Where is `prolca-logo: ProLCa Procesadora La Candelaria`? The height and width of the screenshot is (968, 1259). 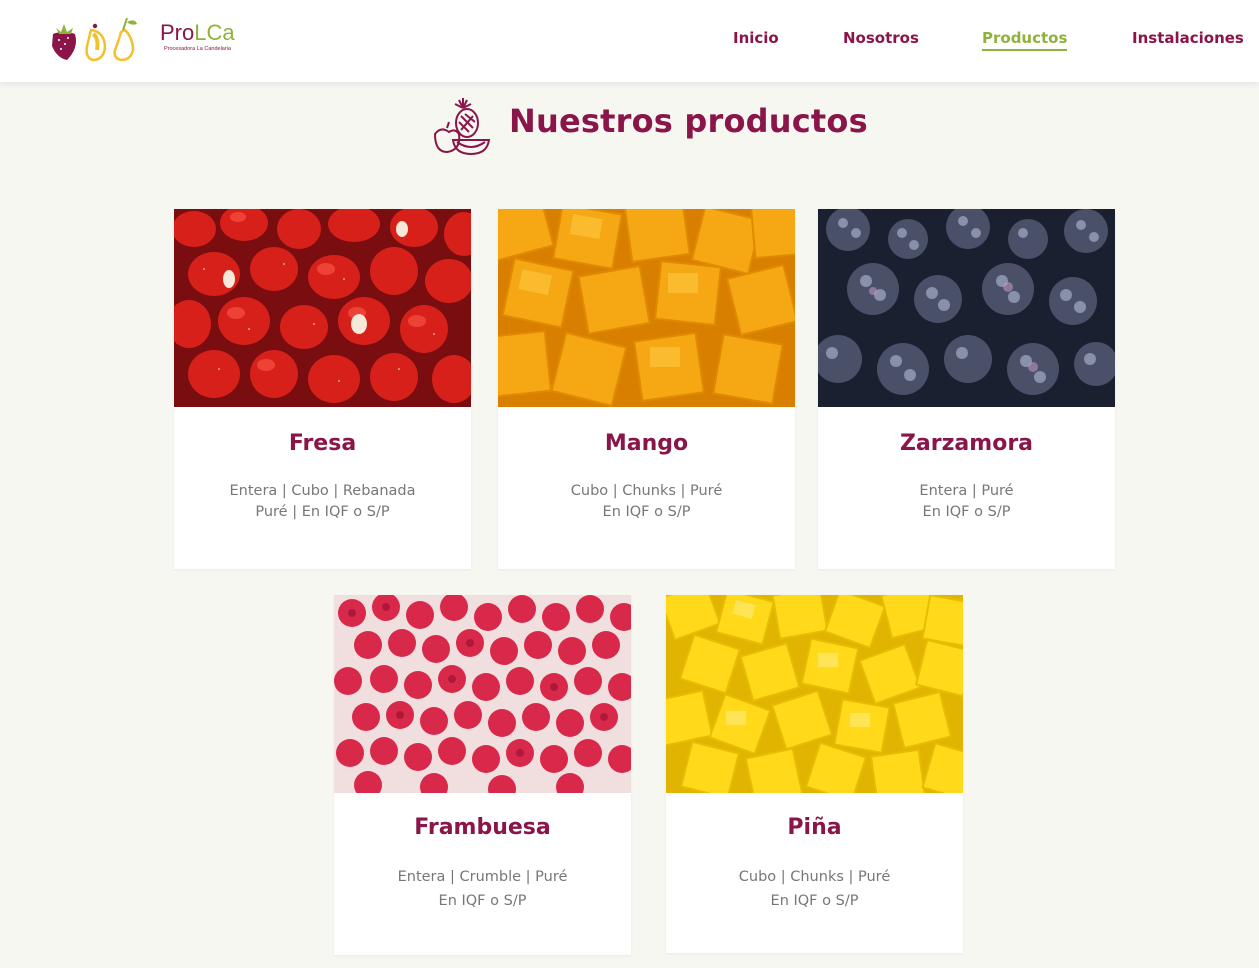
prolca-logo: ProLCa Procesadora La Candelaria is located at coordinates (144, 40).